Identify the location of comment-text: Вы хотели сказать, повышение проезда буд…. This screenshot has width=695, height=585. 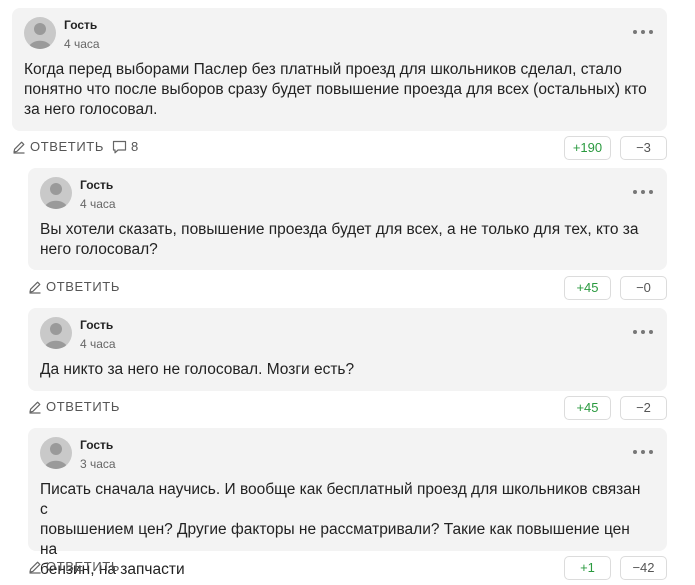
(345, 240).